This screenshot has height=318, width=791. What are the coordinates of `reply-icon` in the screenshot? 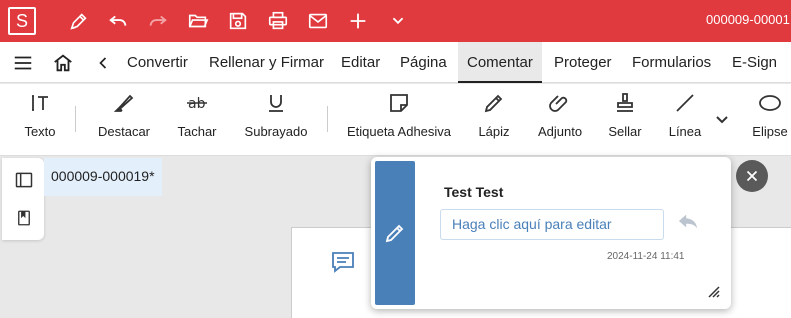 It's located at (688, 221).